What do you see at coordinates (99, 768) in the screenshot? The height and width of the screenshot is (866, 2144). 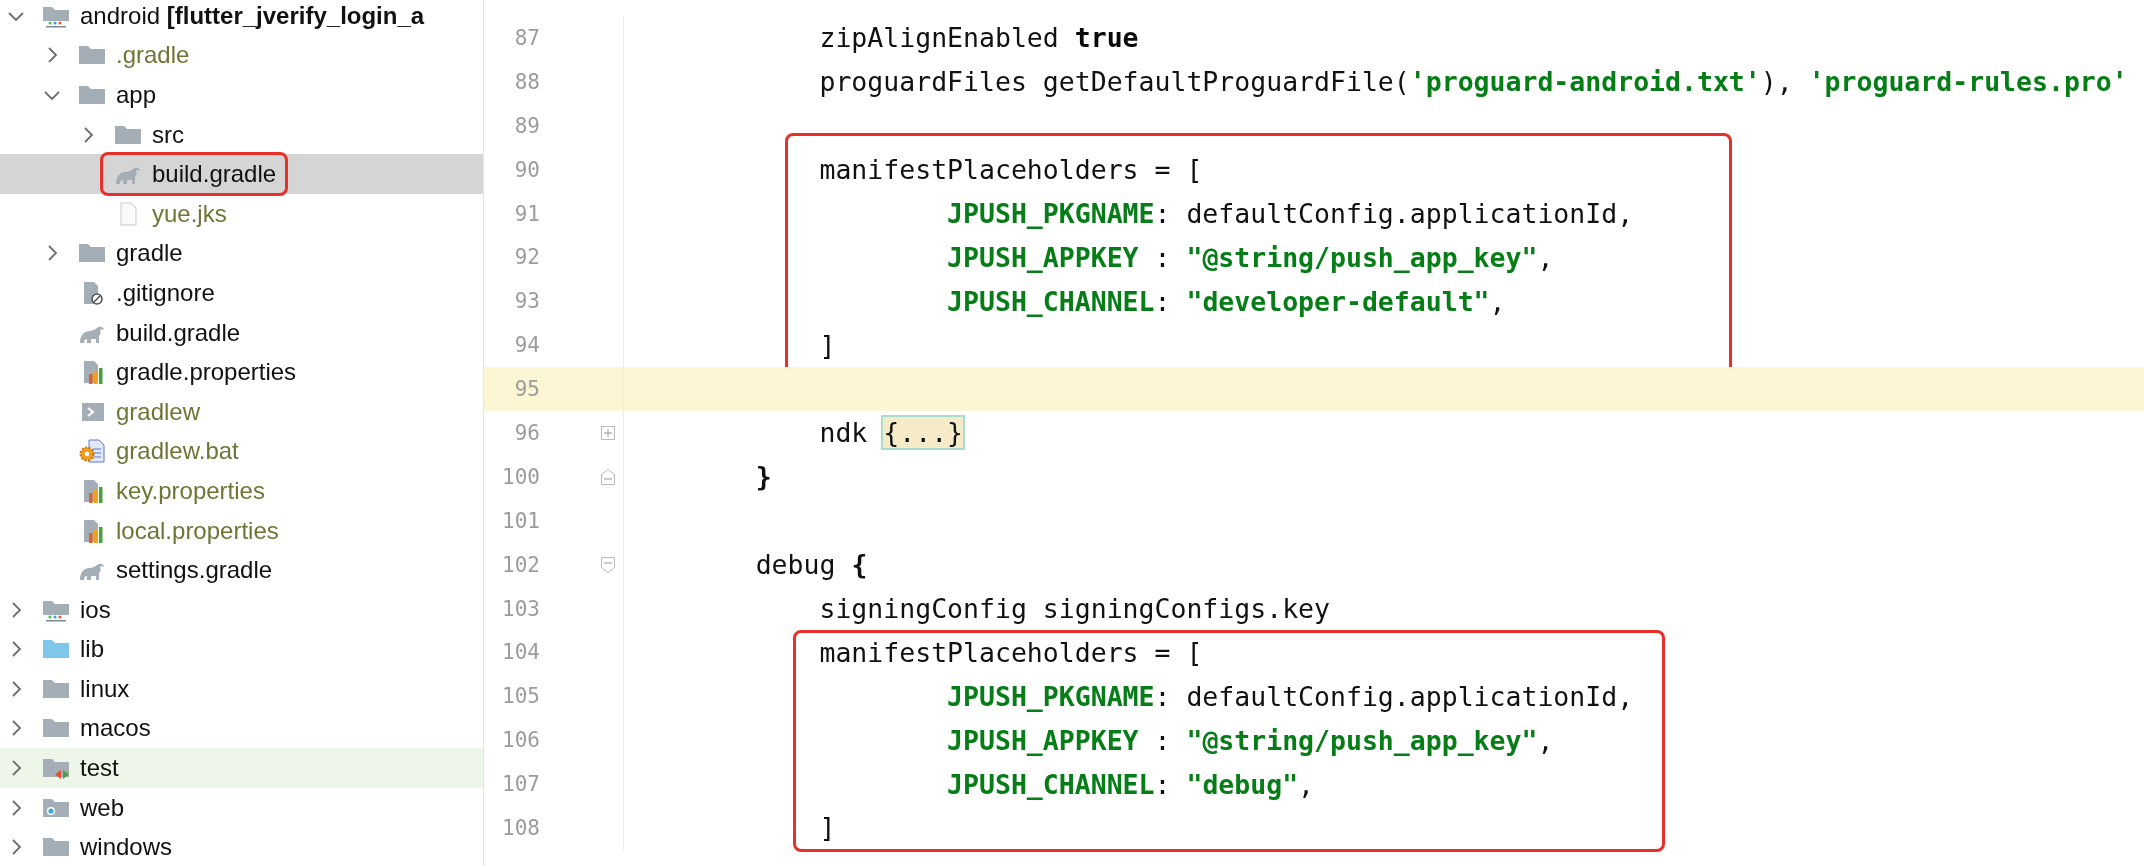 I see `file-name: test` at bounding box center [99, 768].